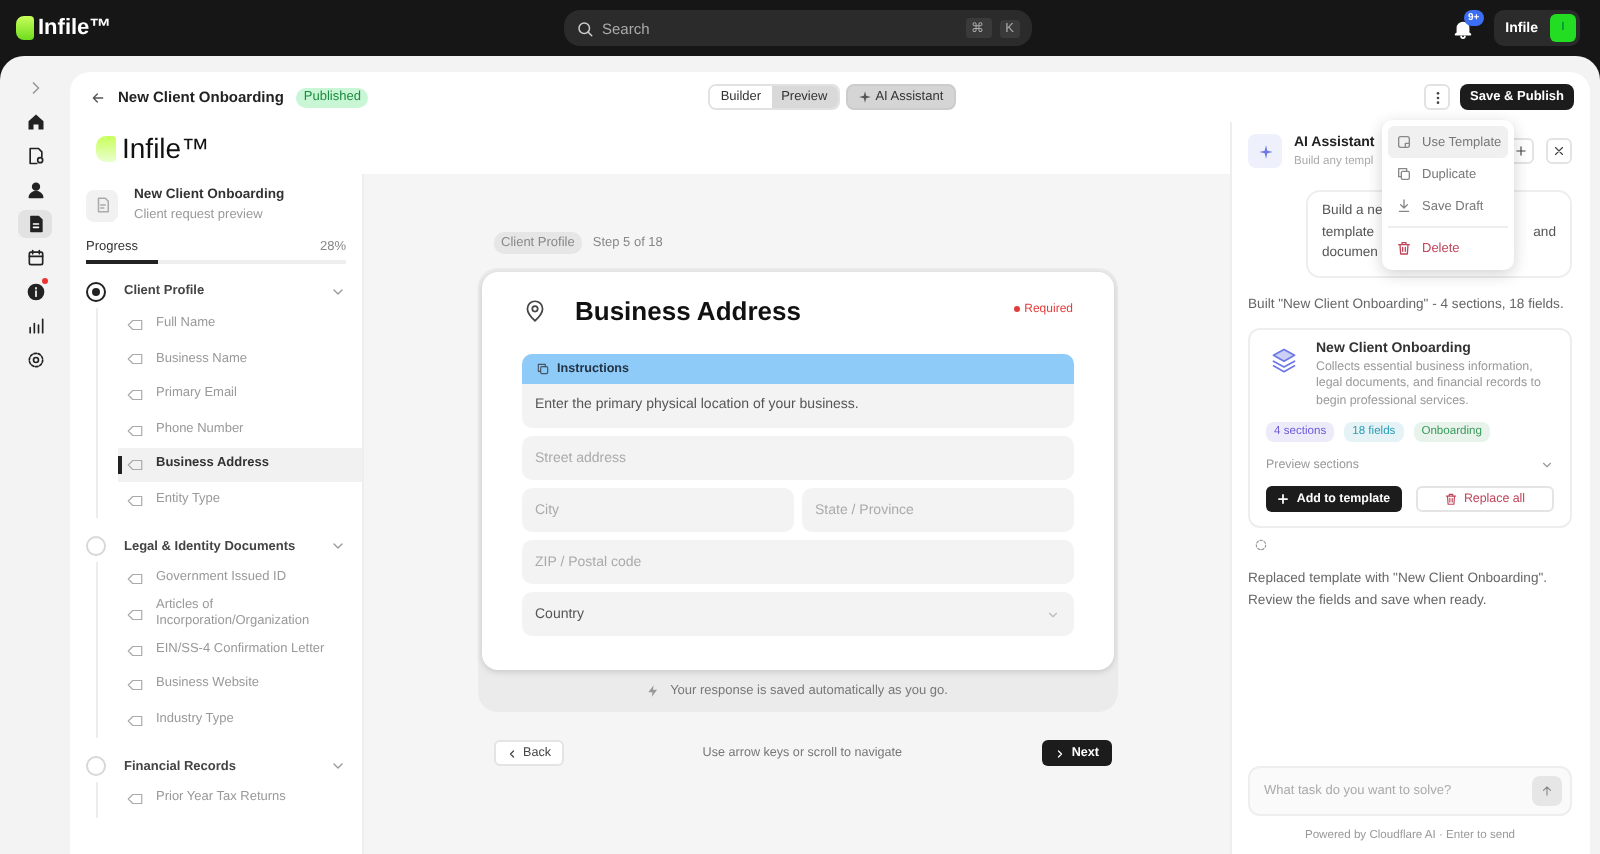 The width and height of the screenshot is (1600, 854). What do you see at coordinates (511, 753) in the screenshot?
I see `chevron-left-icon` at bounding box center [511, 753].